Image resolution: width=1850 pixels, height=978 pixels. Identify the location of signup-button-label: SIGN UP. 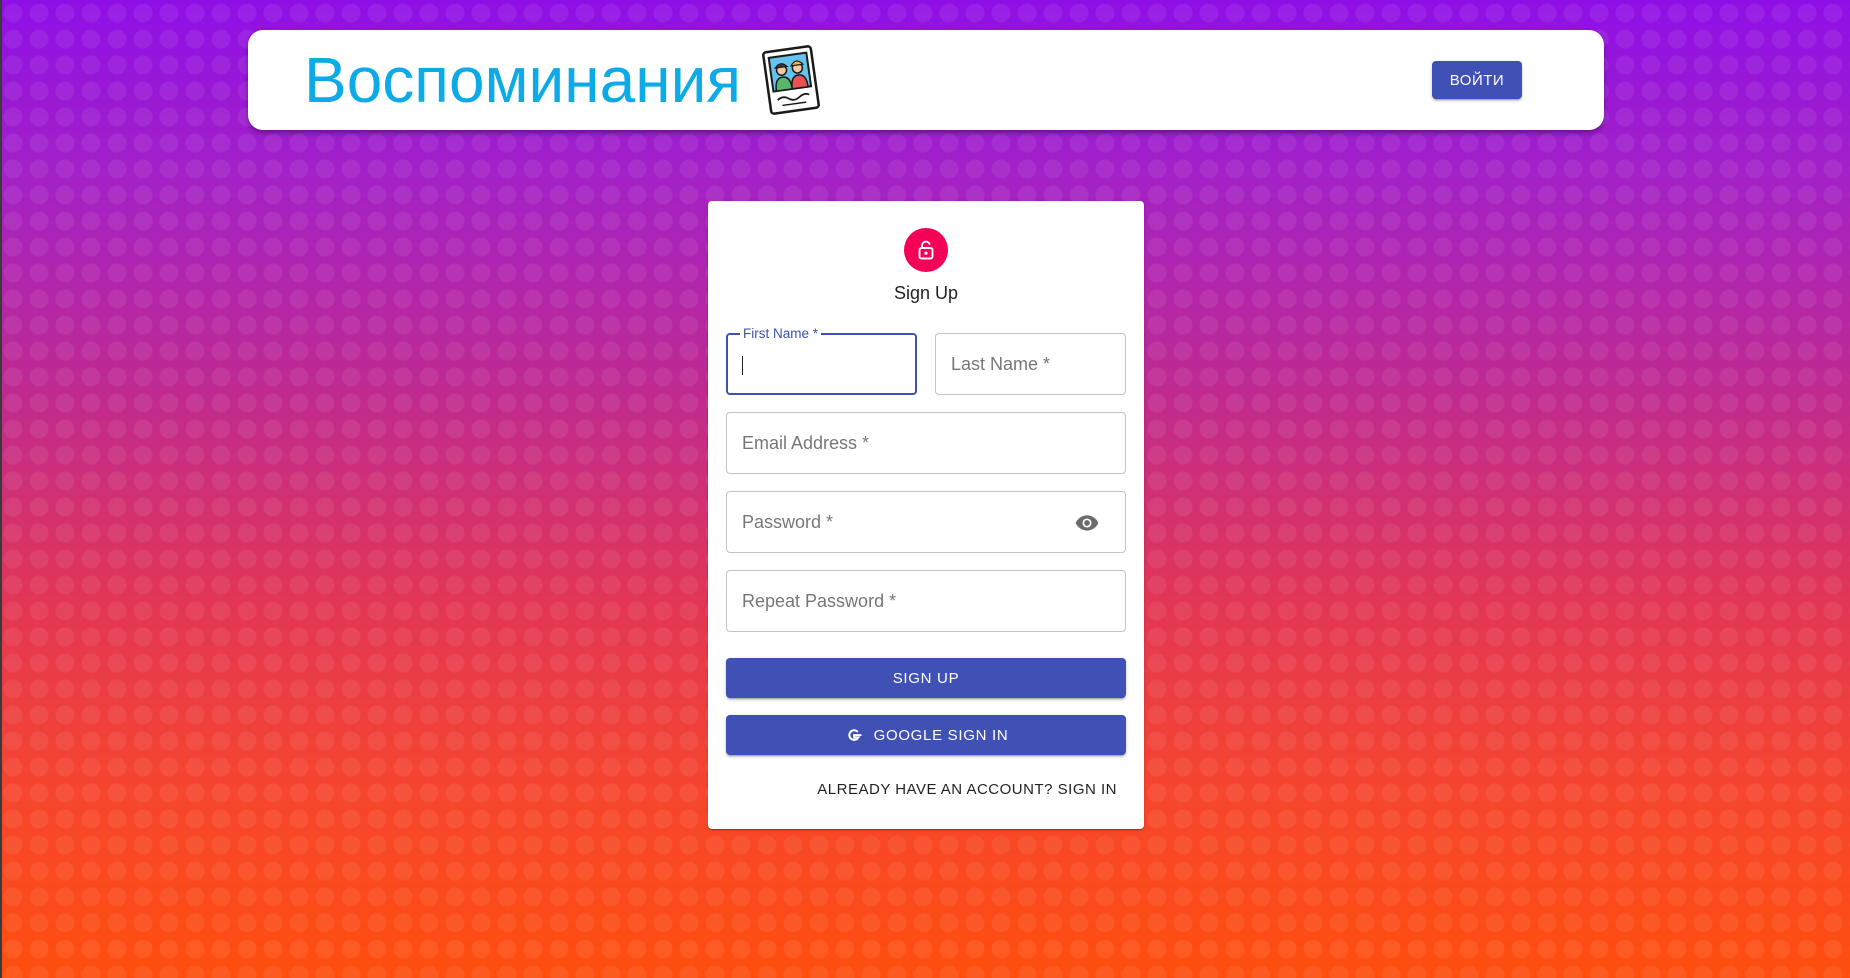
(926, 678).